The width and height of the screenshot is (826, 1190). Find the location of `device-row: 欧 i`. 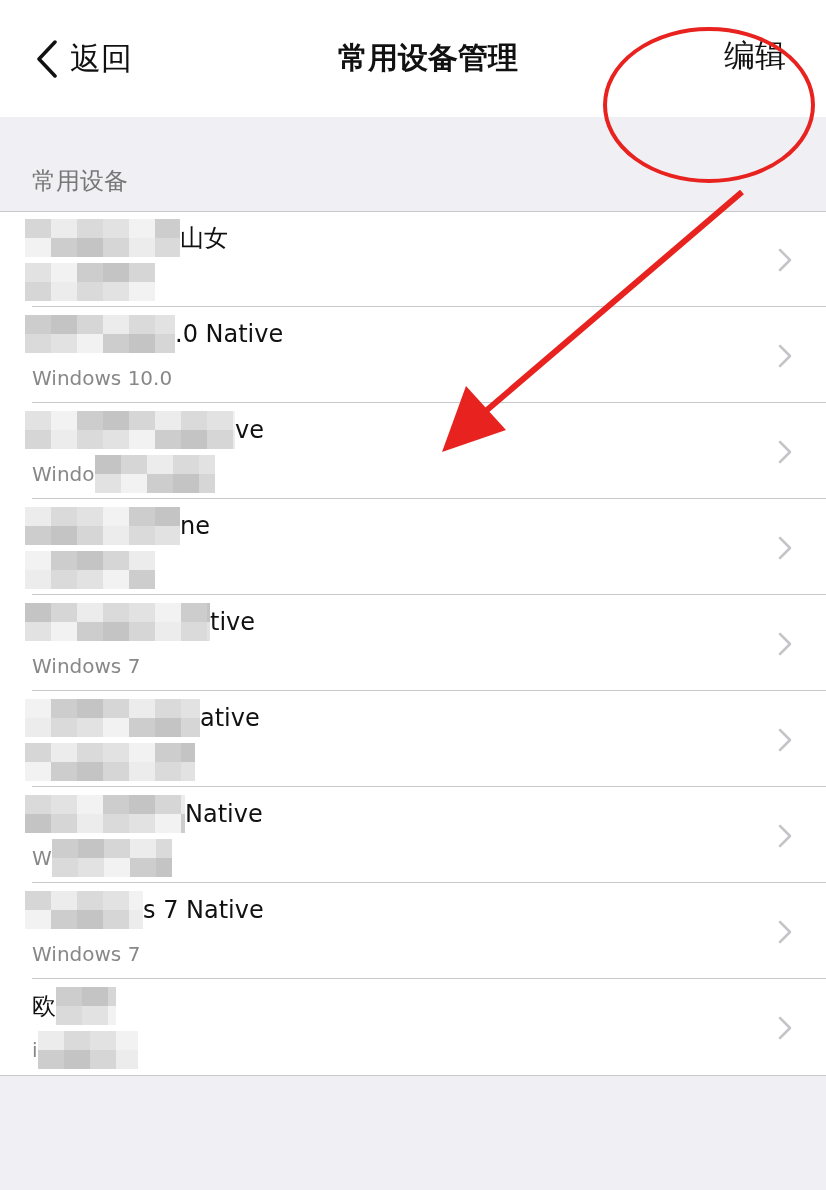

device-row: 欧 i is located at coordinates (413, 1027).